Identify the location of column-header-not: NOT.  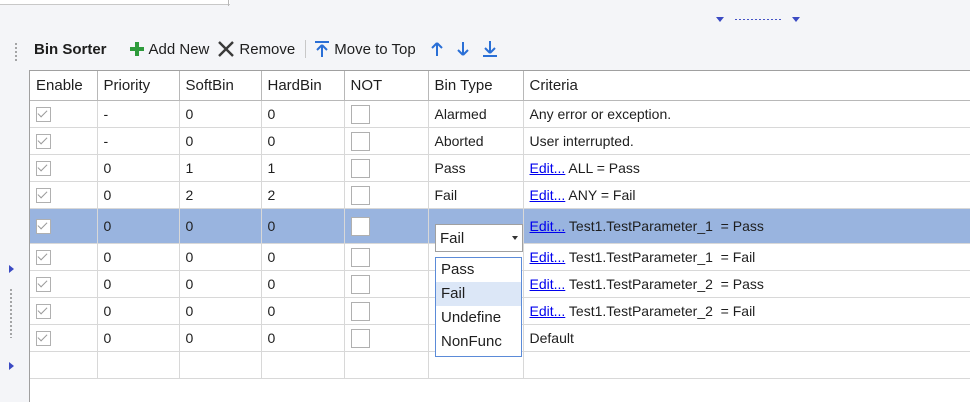
(386, 86).